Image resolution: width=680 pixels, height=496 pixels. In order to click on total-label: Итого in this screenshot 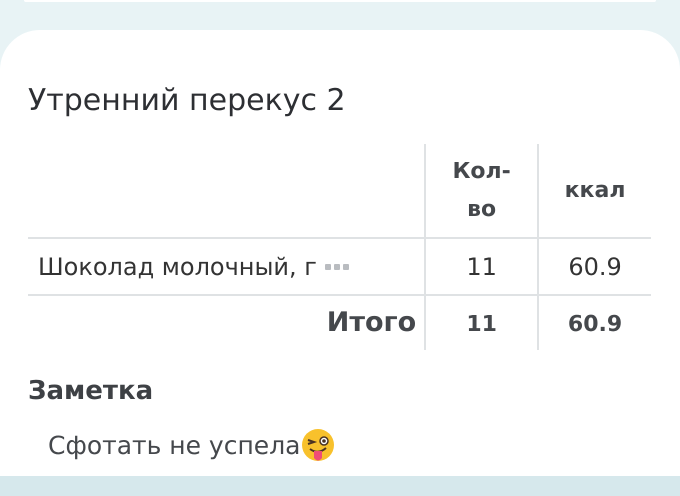, I will do `click(371, 322)`.